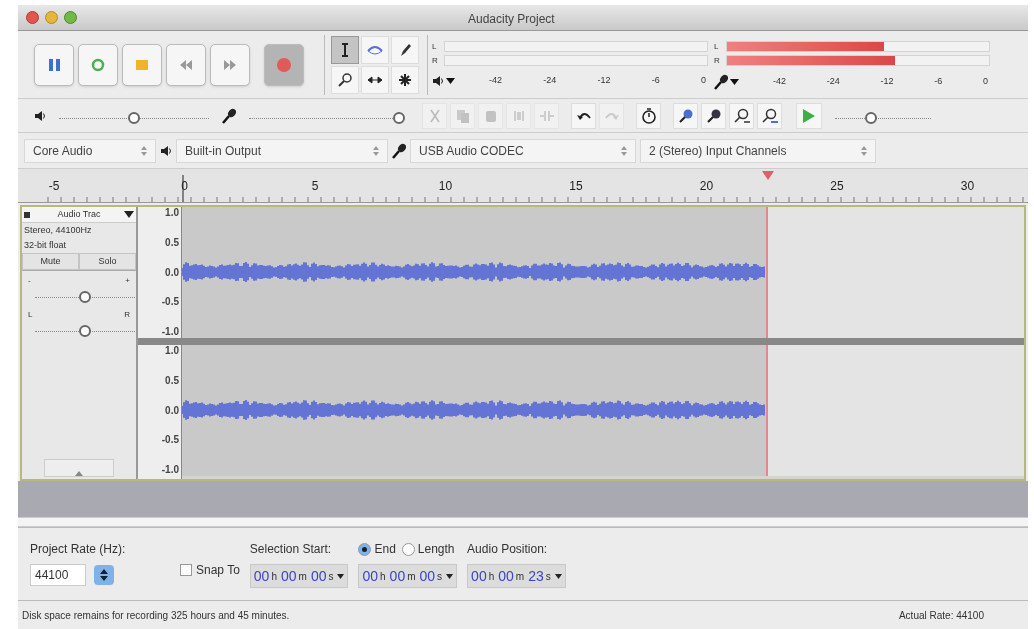 This screenshot has height=629, width=1034. I want to click on zoom-in-button, so click(685, 115).